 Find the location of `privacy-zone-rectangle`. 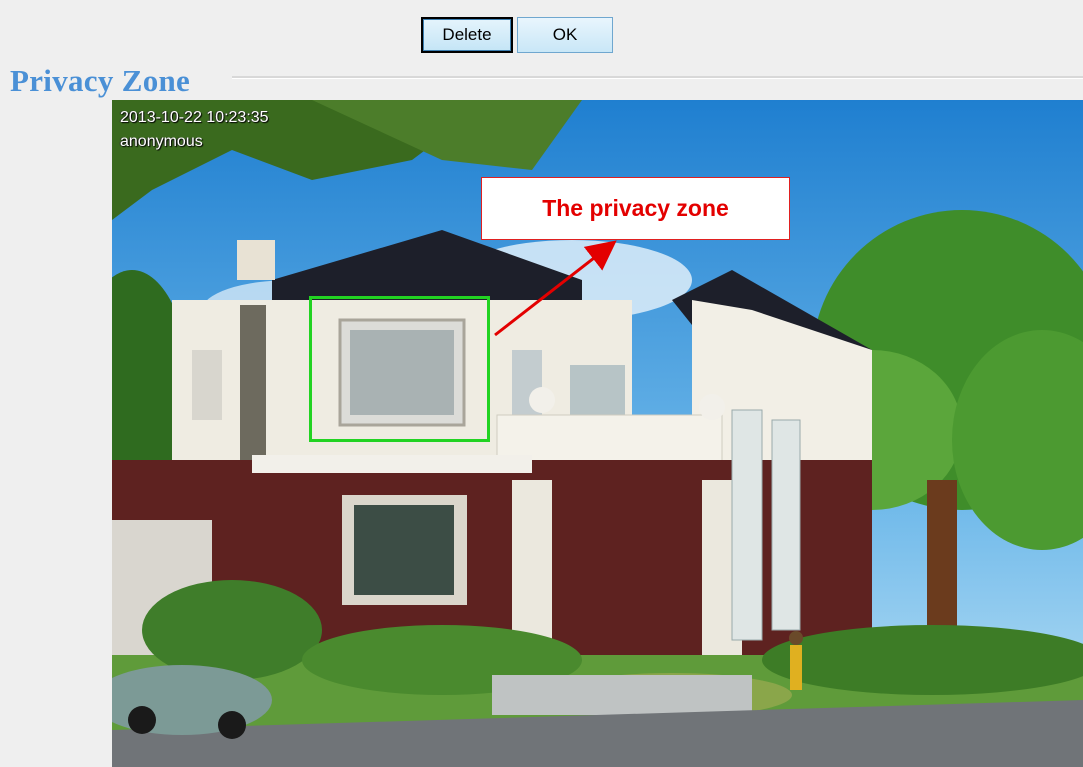

privacy-zone-rectangle is located at coordinates (399, 369).